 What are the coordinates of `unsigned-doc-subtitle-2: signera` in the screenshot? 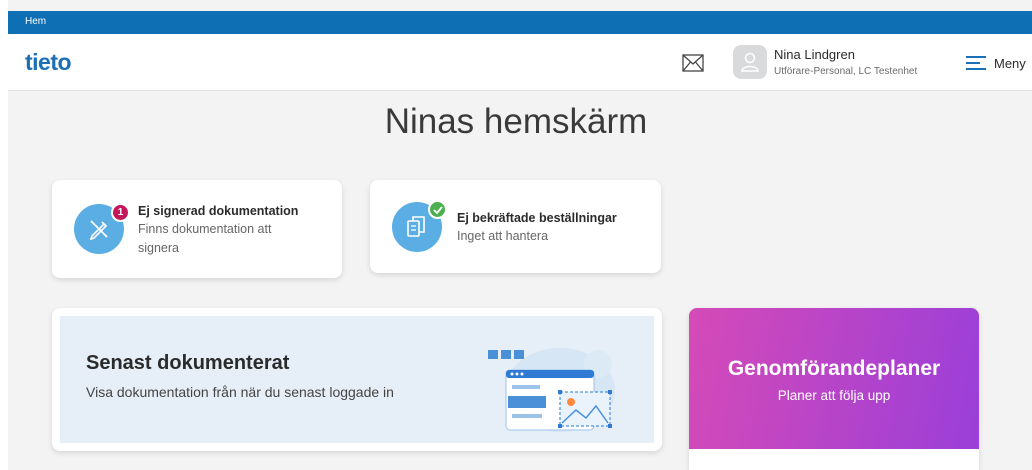 It's located at (158, 248).